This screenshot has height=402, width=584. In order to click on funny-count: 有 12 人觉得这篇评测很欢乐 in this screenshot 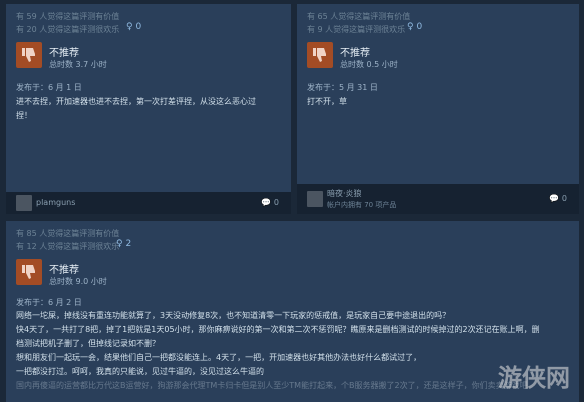, I will do `click(68, 246)`.